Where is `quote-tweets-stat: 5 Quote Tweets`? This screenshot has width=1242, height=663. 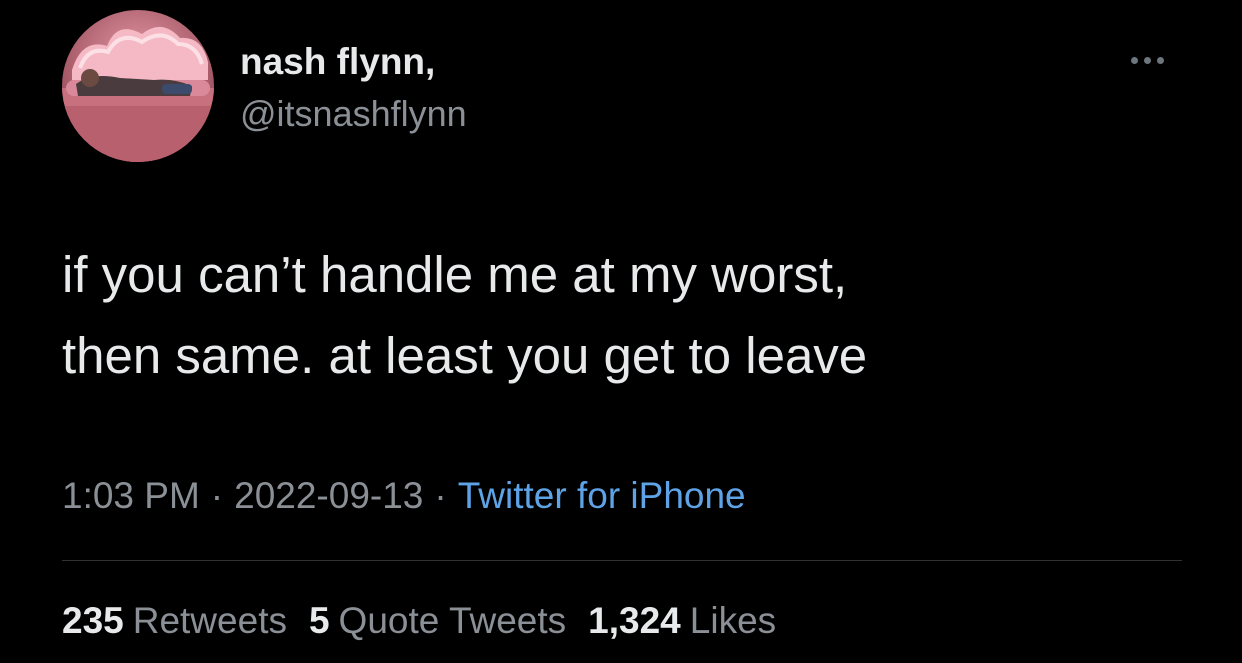 quote-tweets-stat: 5 Quote Tweets is located at coordinates (437, 620).